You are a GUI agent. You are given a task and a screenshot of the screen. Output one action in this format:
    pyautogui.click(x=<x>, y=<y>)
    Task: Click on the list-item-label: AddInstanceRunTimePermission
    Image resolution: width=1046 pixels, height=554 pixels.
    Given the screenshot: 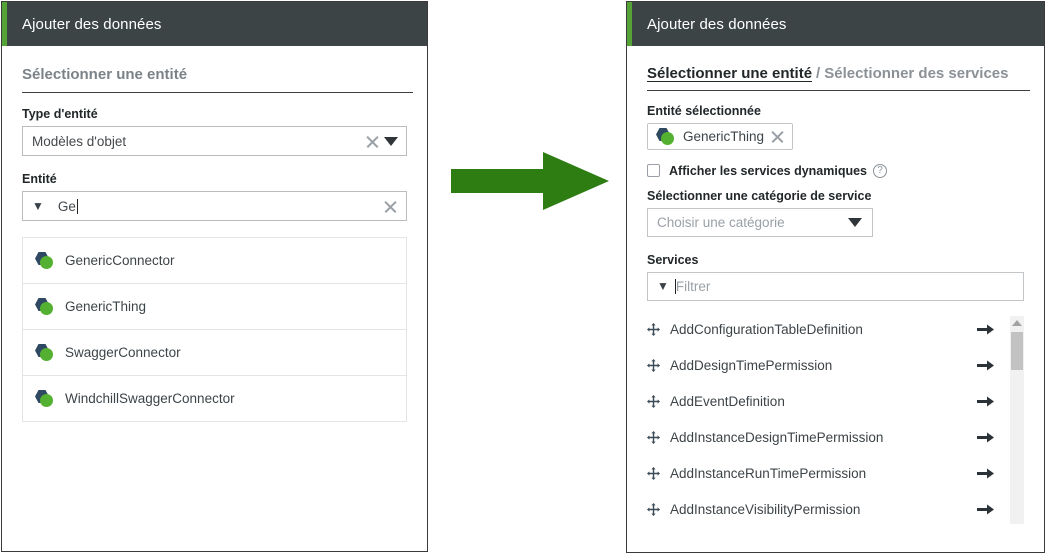 What is the action you would take?
    pyautogui.click(x=768, y=473)
    